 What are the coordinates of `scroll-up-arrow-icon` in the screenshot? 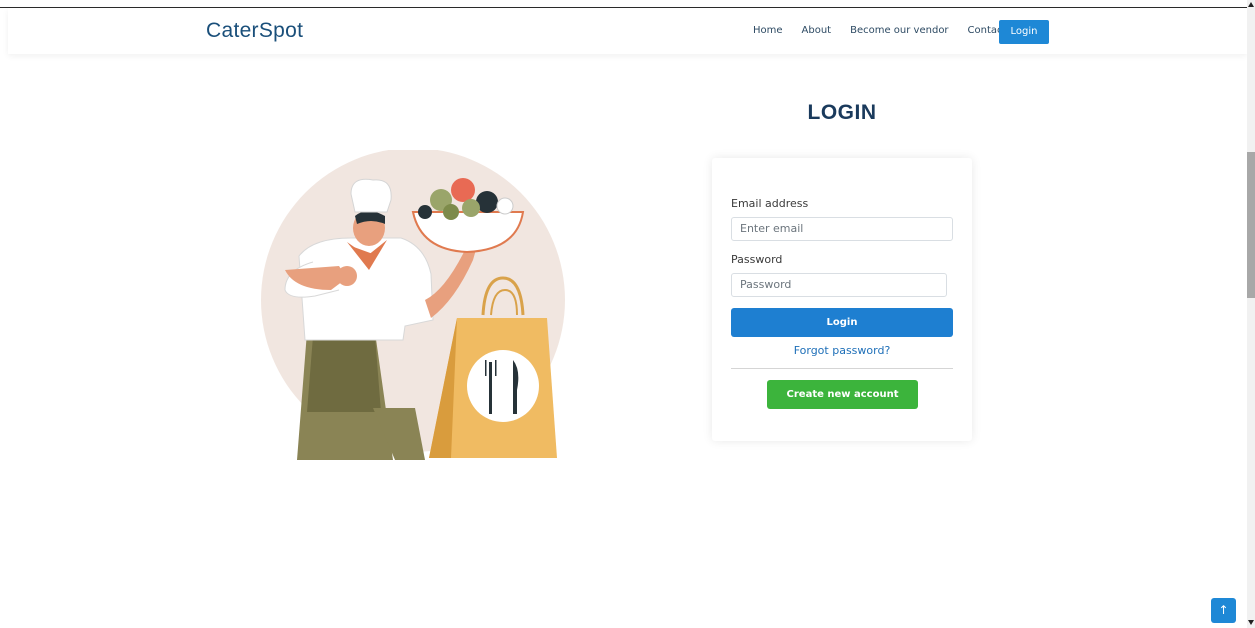 It's located at (1251, 4).